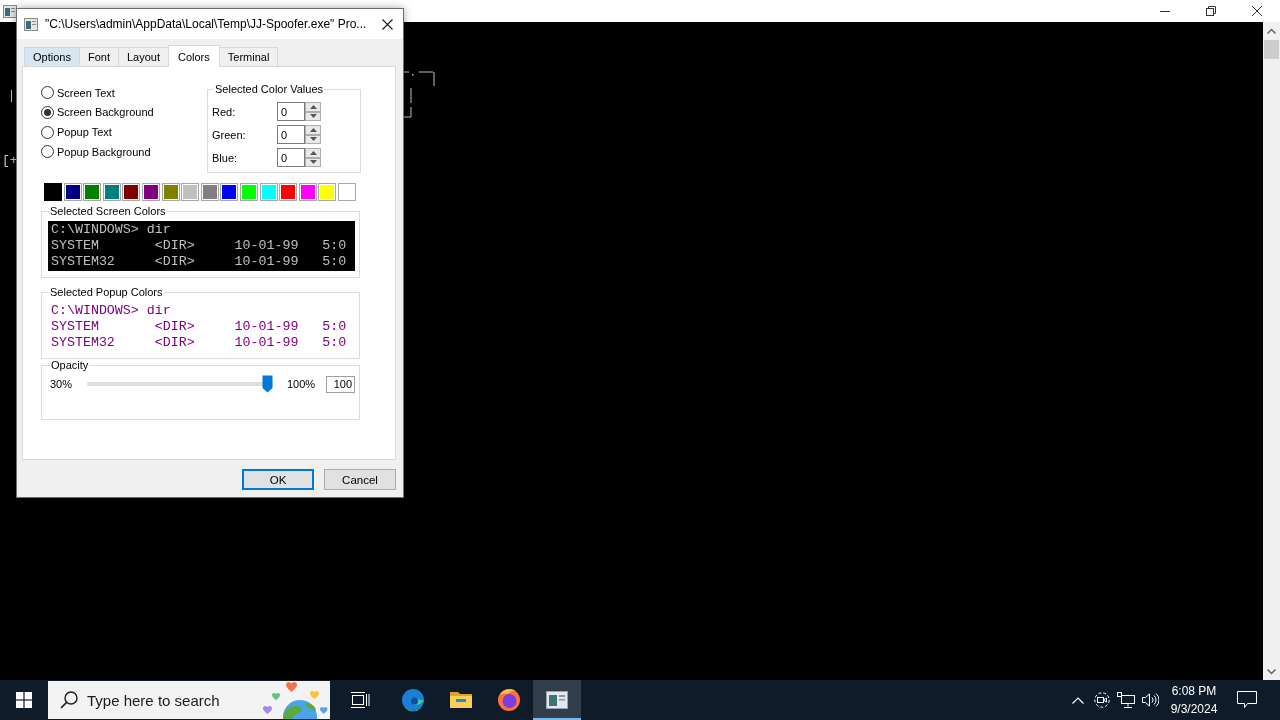 The width and height of the screenshot is (1280, 720). What do you see at coordinates (1271, 49) in the screenshot?
I see `scrollbar-thumb` at bounding box center [1271, 49].